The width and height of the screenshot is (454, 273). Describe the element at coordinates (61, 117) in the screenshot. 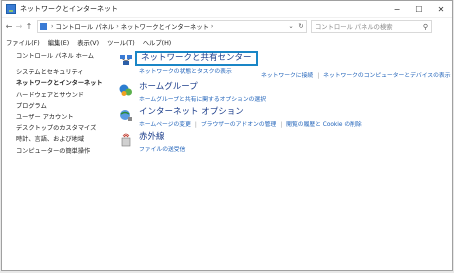

I see `sidebar-item-user-accounts: ユーザー アカウント` at that location.